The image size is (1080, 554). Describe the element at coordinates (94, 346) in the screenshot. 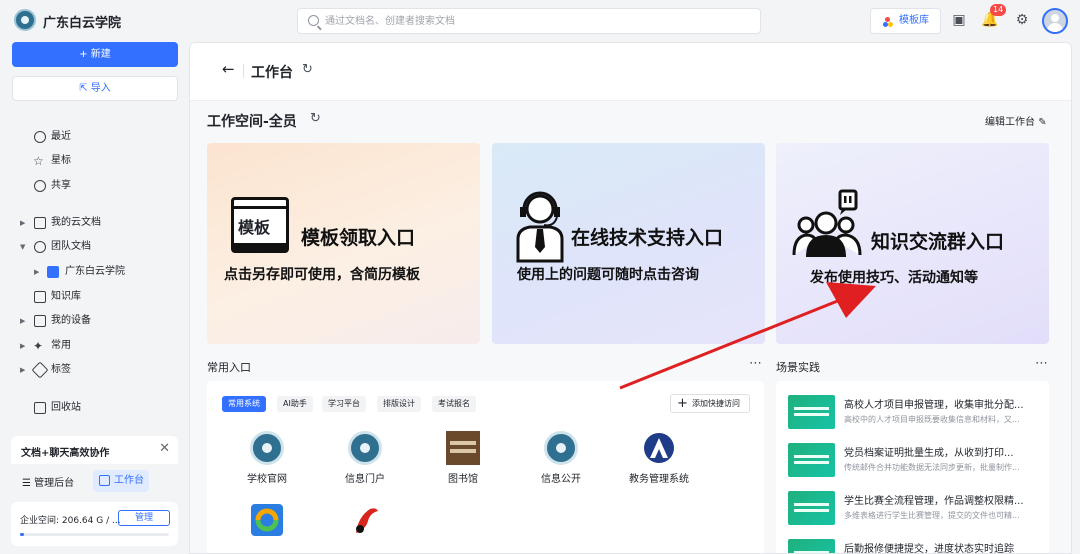

I see `sidebar-item-frequent: ▶ ✦ 常用` at that location.